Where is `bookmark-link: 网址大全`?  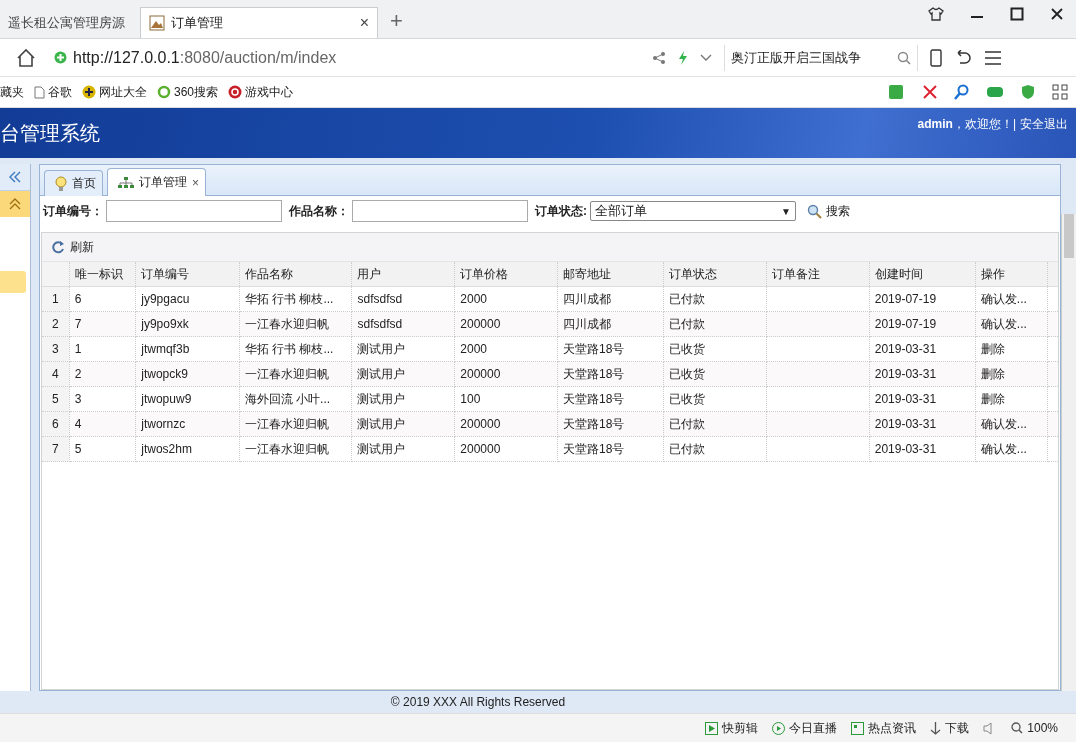
bookmark-link: 网址大全 is located at coordinates (114, 92).